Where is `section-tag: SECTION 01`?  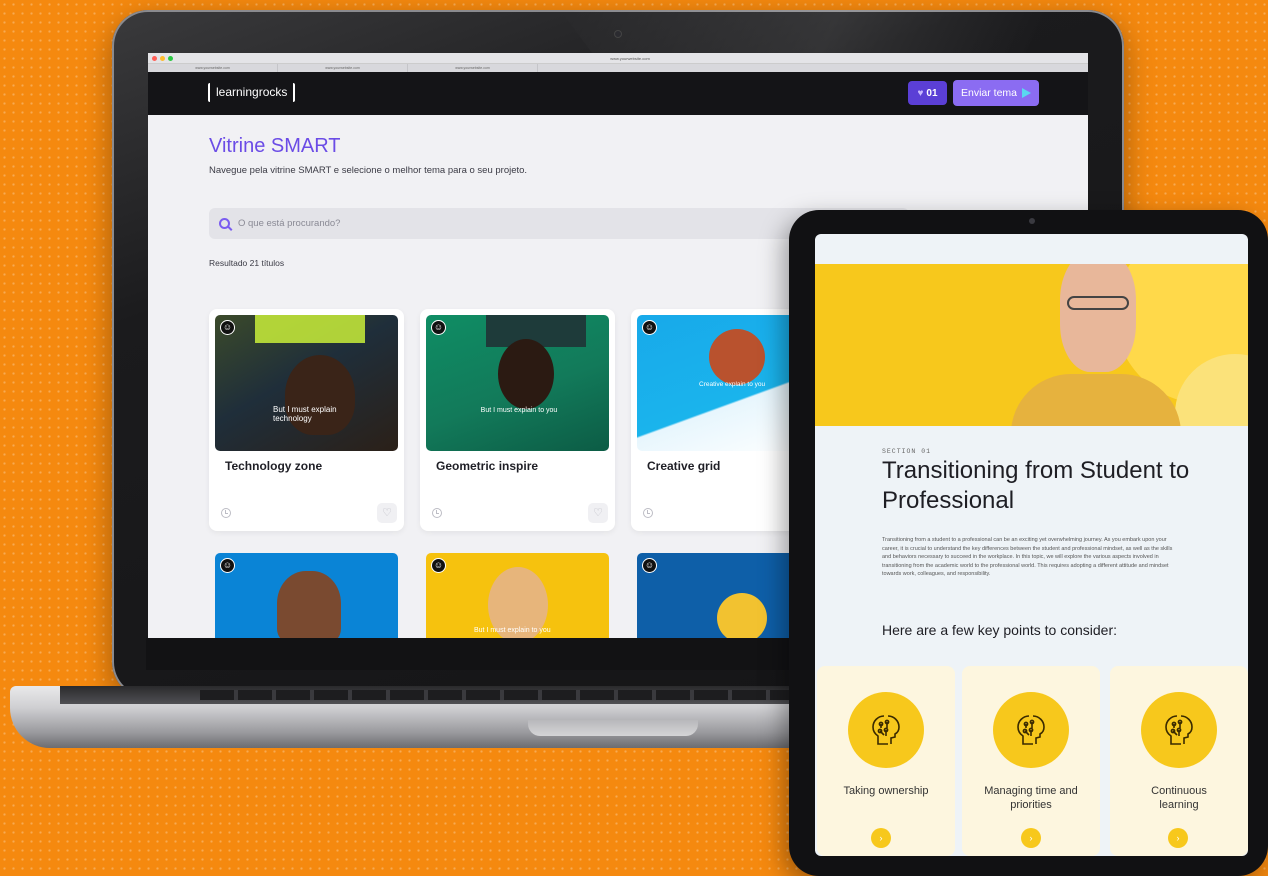 section-tag: SECTION 01 is located at coordinates (907, 451).